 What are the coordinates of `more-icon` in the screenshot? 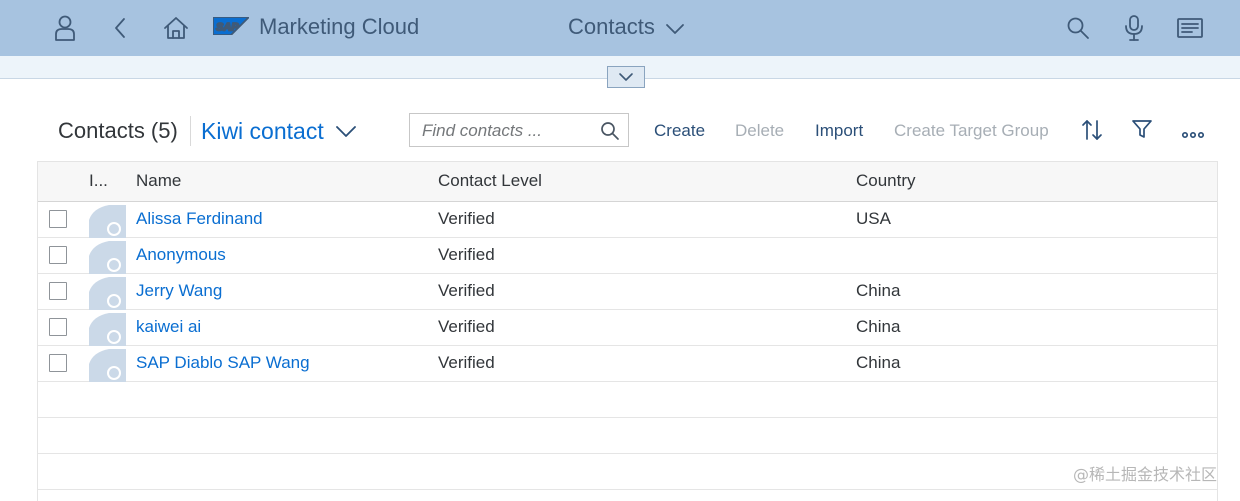 It's located at (1193, 136).